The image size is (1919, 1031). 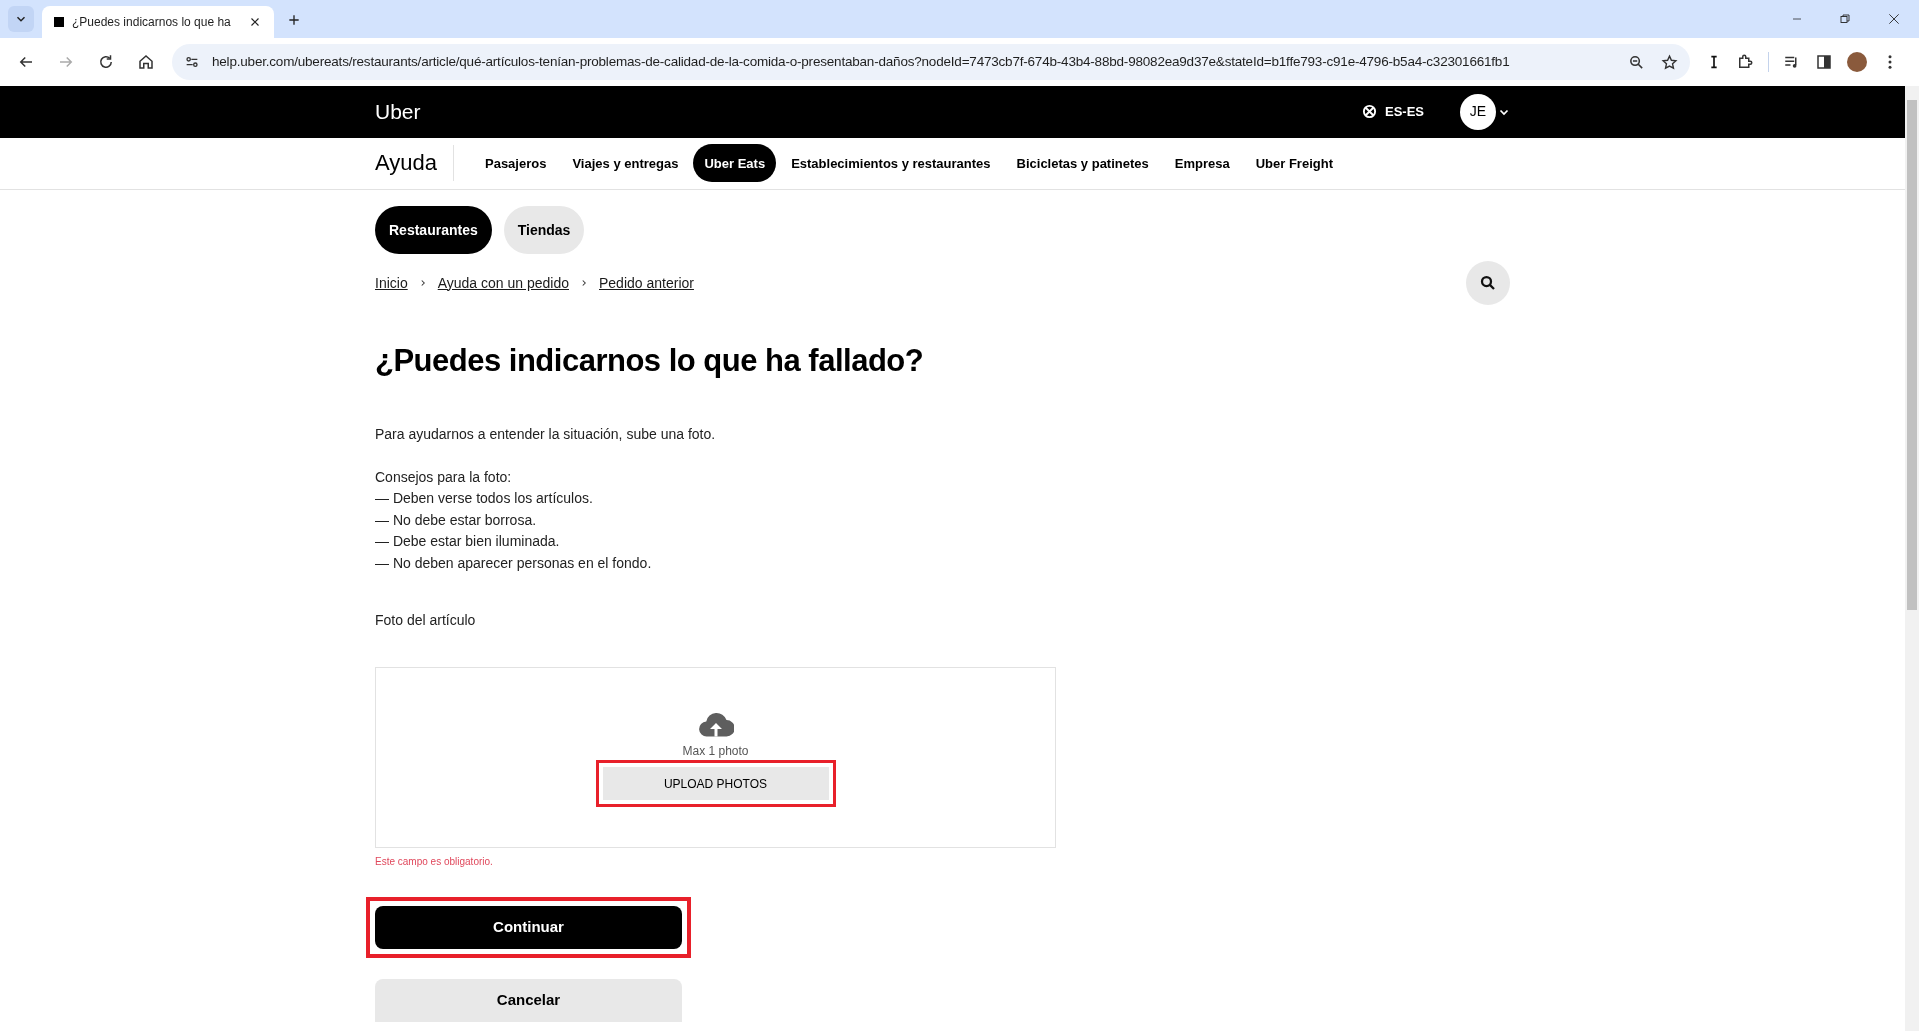 What do you see at coordinates (426, 620) in the screenshot?
I see `field-label: Foto del artículo` at bounding box center [426, 620].